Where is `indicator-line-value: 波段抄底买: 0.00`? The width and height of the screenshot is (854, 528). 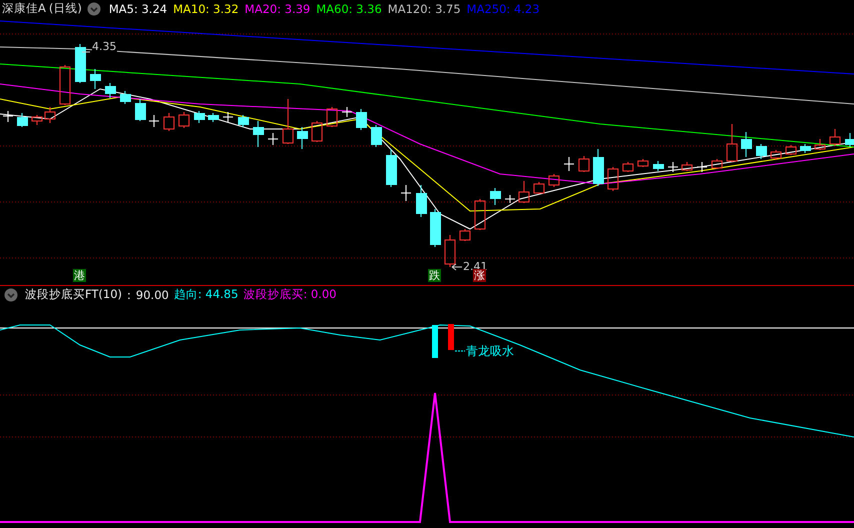 indicator-line-value: 波段抄底买: 0.00 is located at coordinates (289, 294).